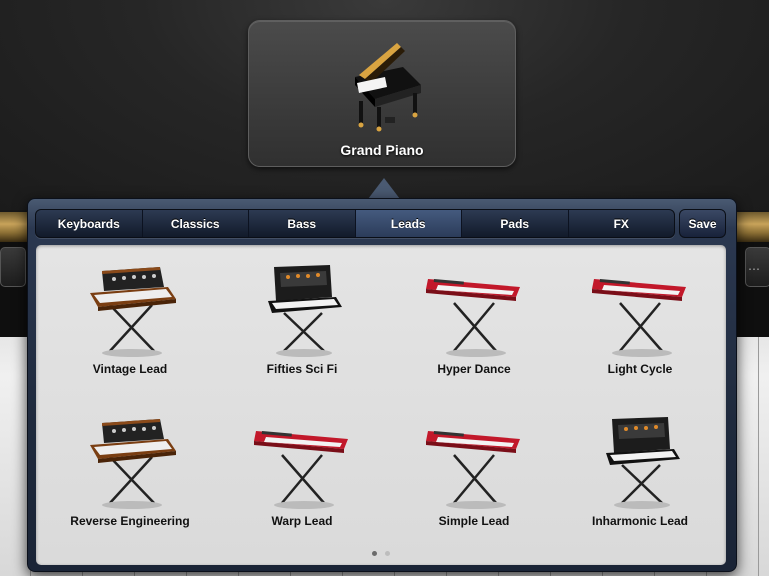 Image resolution: width=769 pixels, height=576 pixels. I want to click on instrument-card: Grand Piano, so click(382, 93).